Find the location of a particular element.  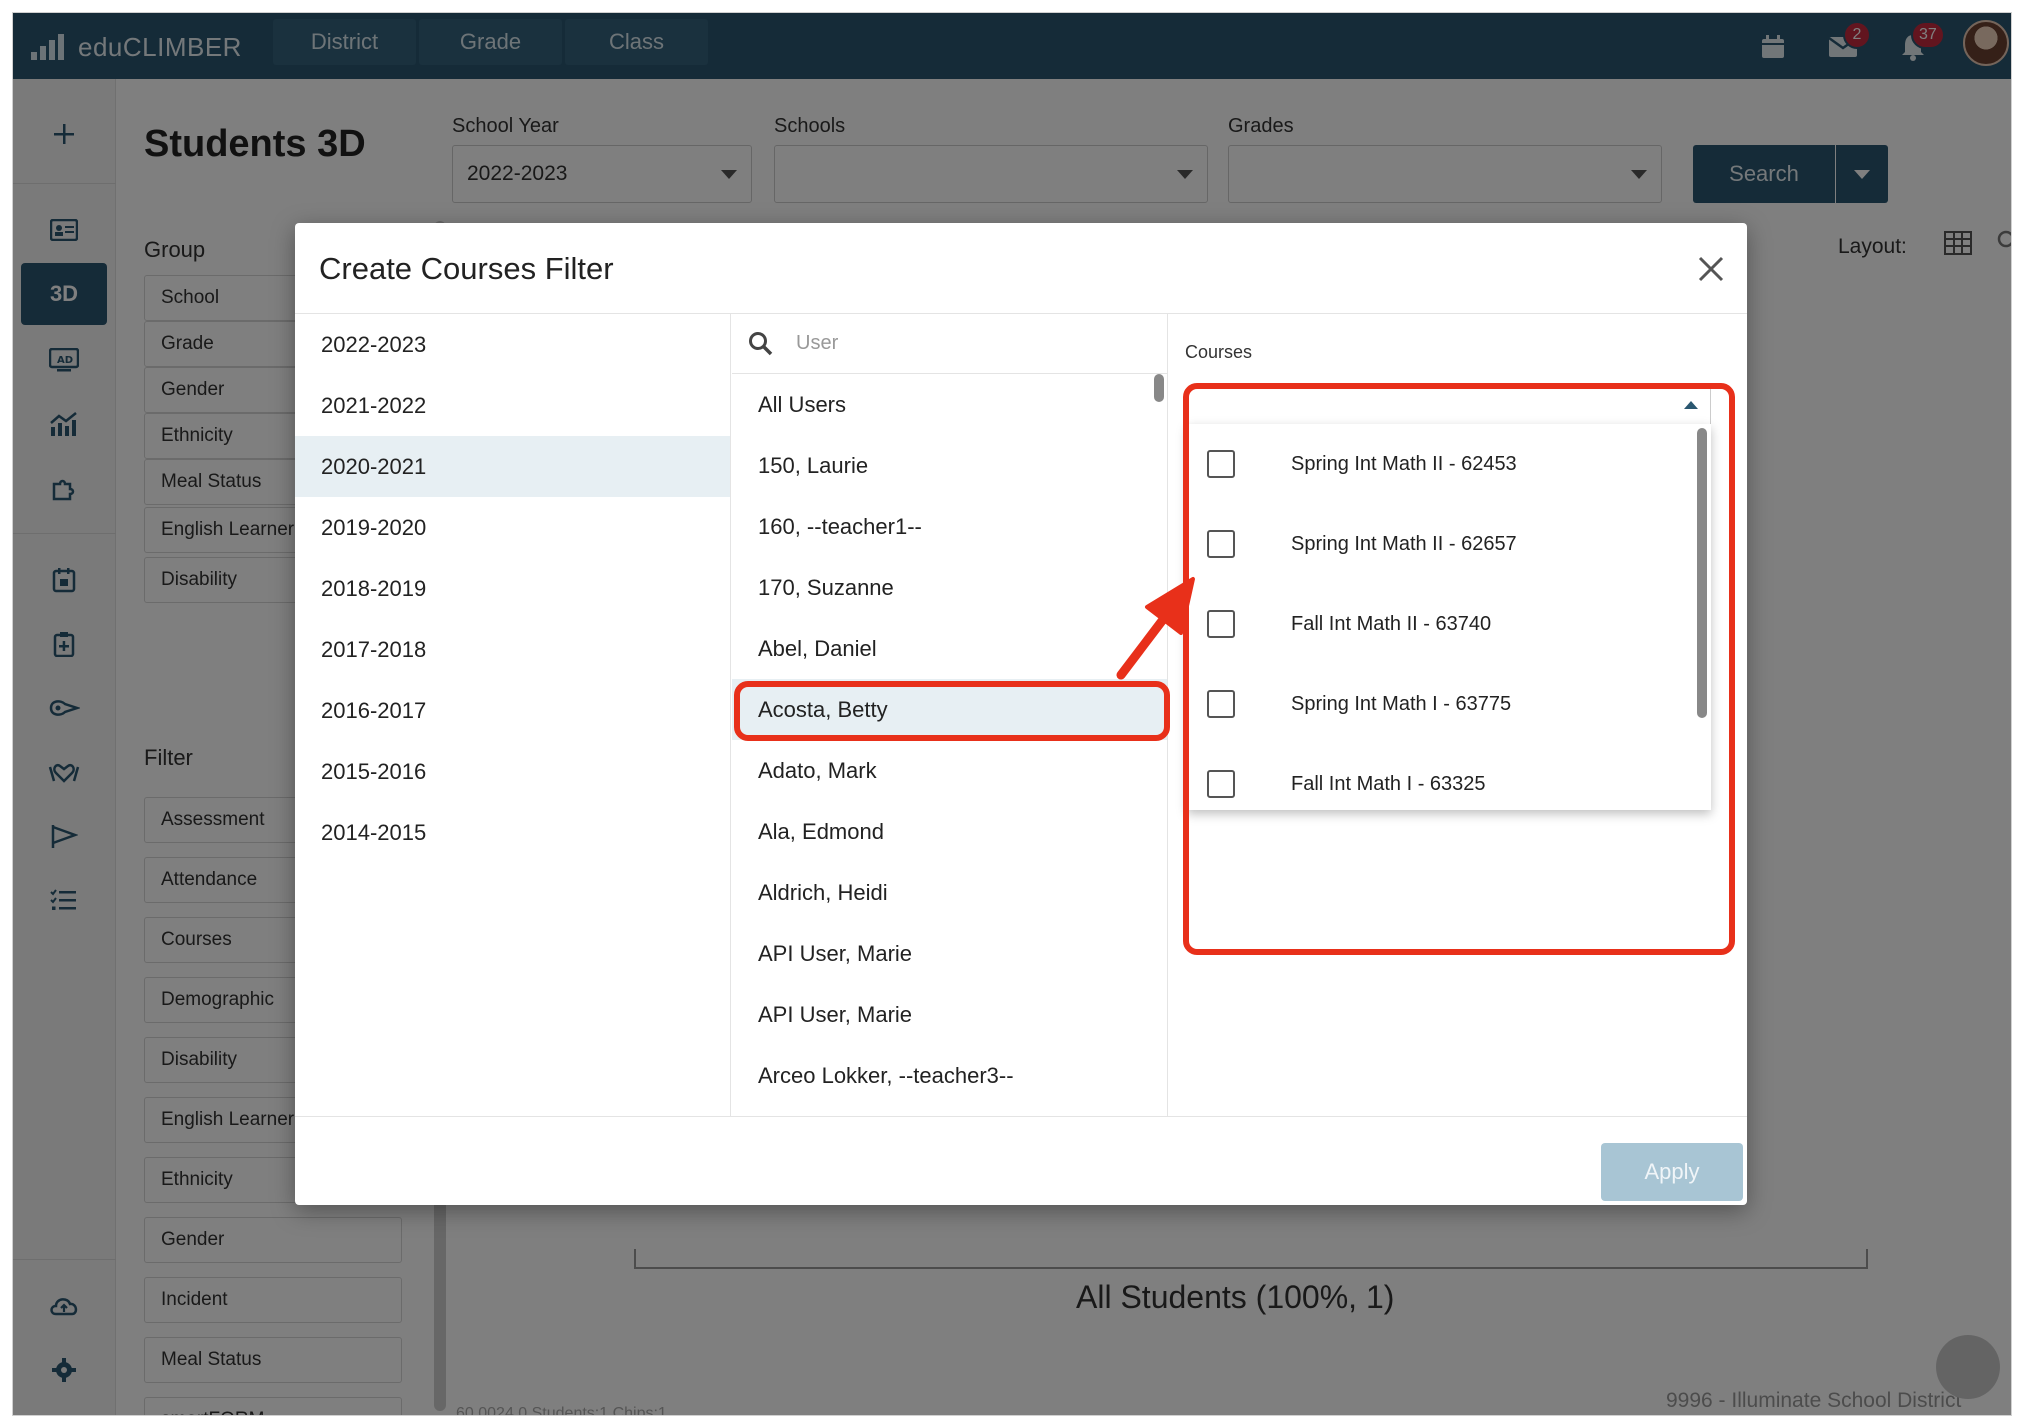

courses-label: Courses is located at coordinates (1219, 352).